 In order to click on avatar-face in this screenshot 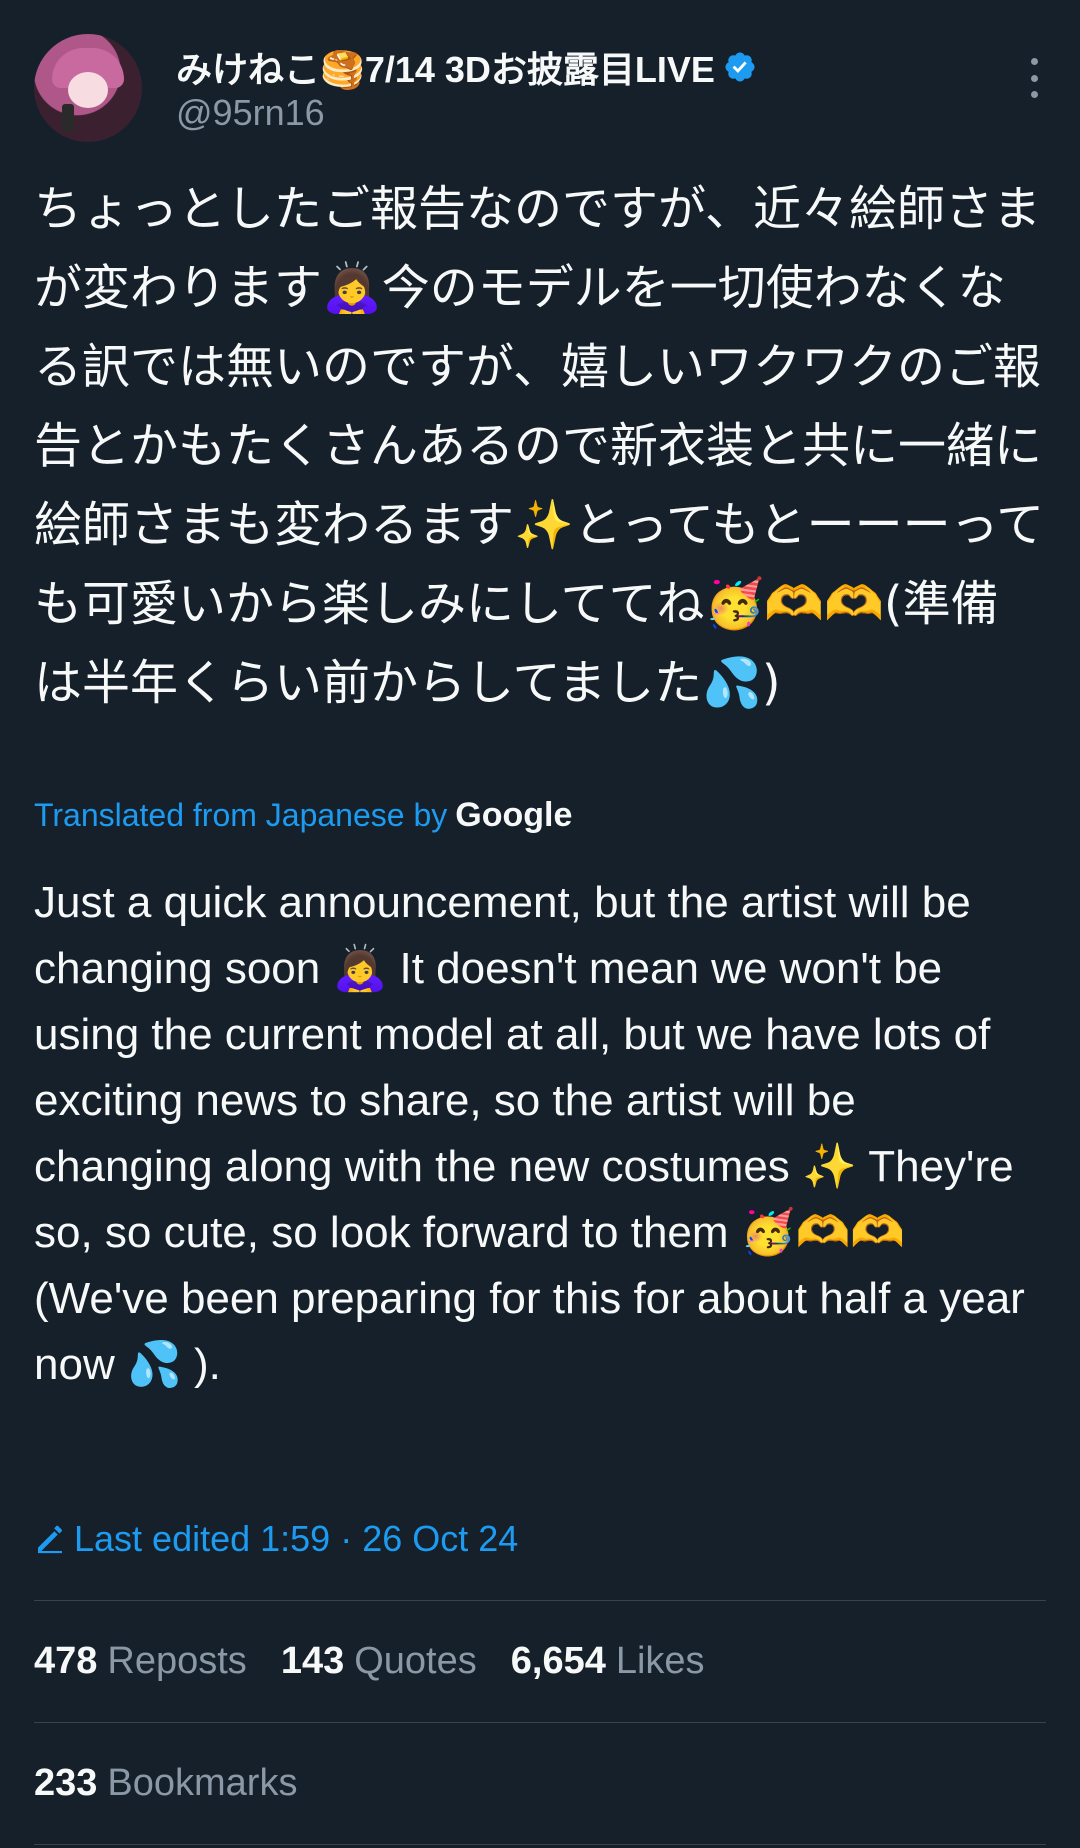, I will do `click(88, 90)`.